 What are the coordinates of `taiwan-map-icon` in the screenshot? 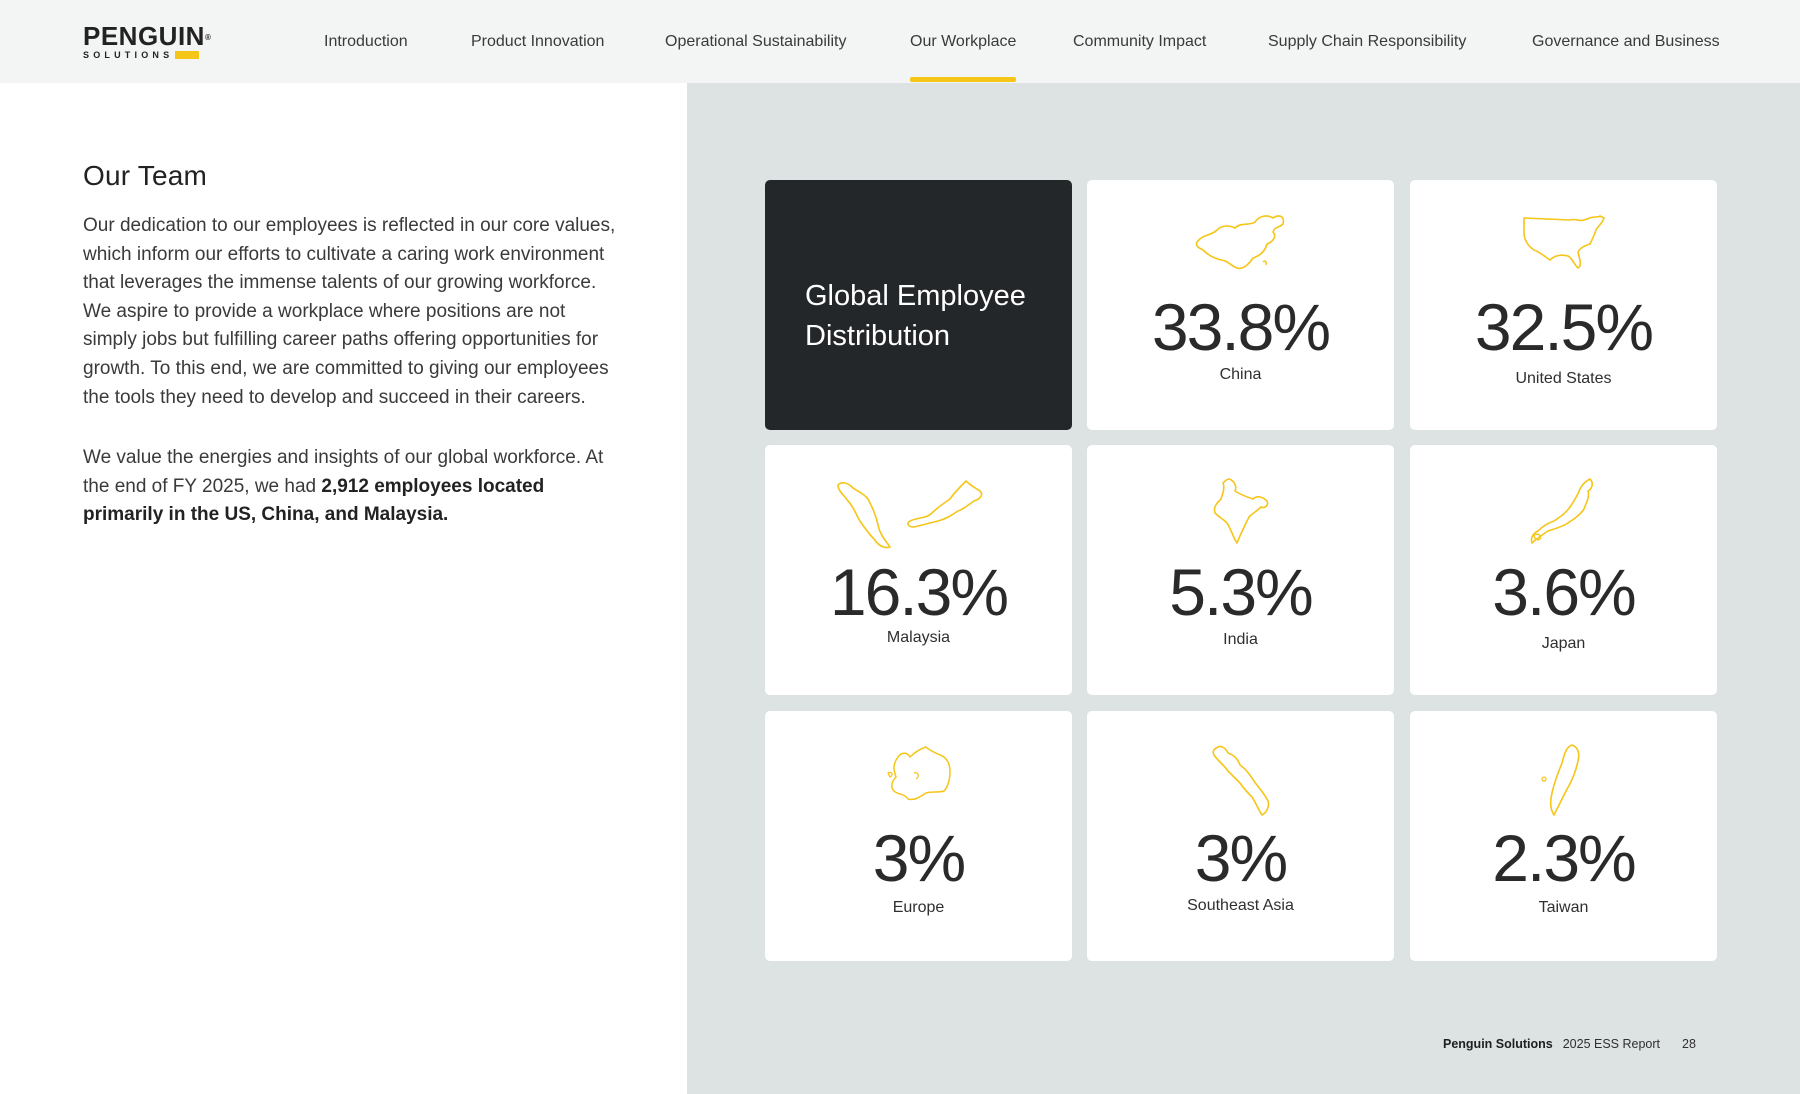 It's located at (1563, 779).